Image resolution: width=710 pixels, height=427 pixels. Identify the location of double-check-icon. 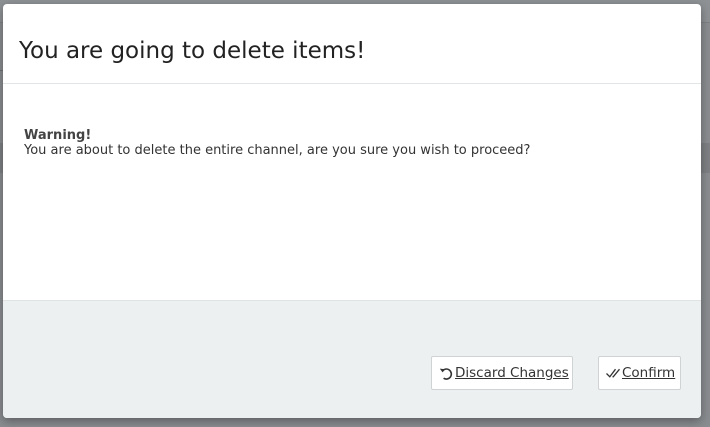
(613, 373).